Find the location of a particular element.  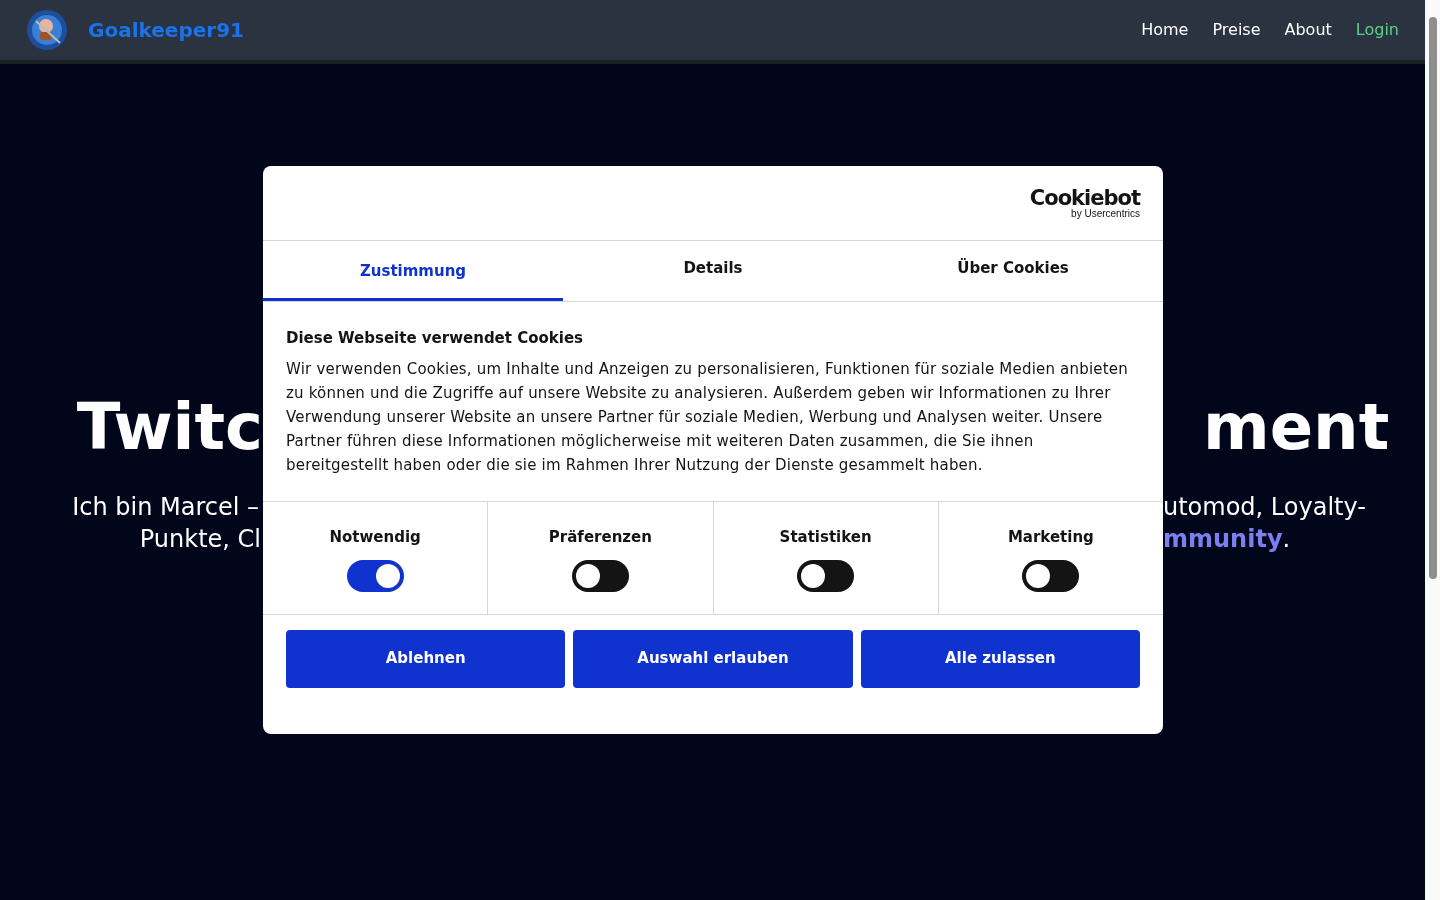

consent-button: Auswahl erlauben is located at coordinates (713, 658).